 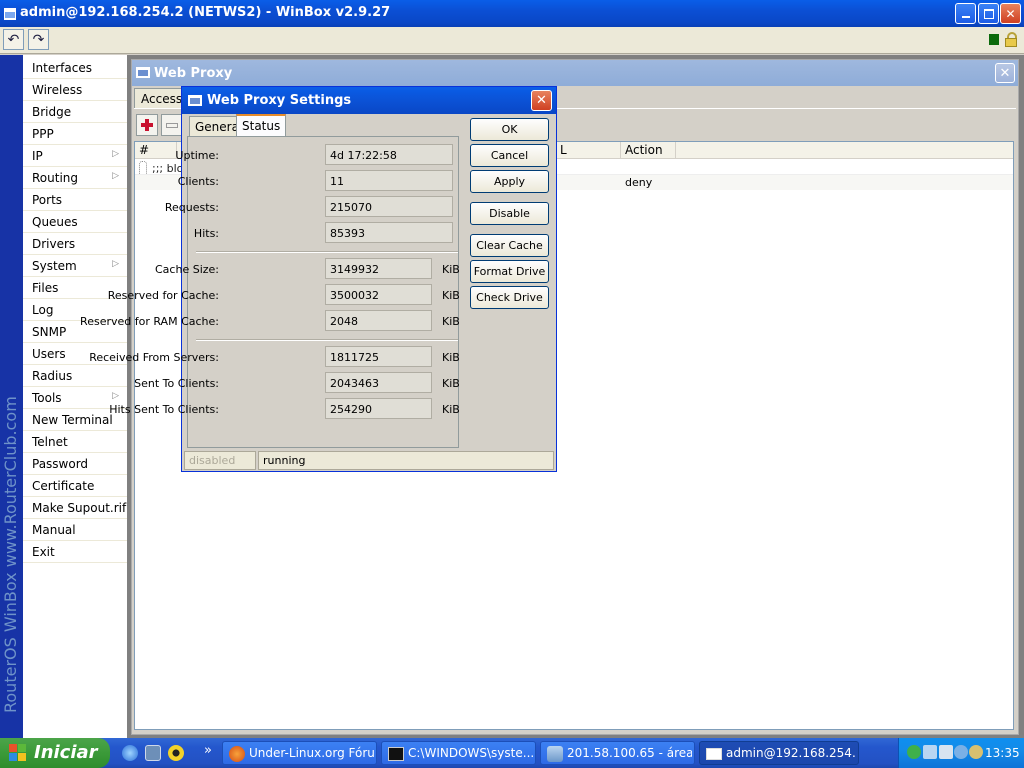 What do you see at coordinates (75, 178) in the screenshot?
I see `menu-item-routing: Routing ▷` at bounding box center [75, 178].